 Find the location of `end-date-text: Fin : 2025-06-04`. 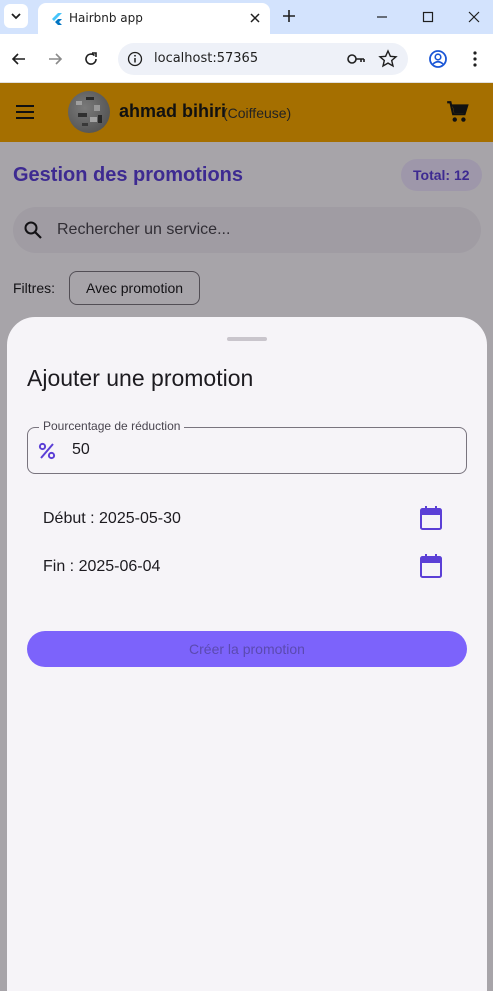

end-date-text: Fin : 2025-06-04 is located at coordinates (102, 566).